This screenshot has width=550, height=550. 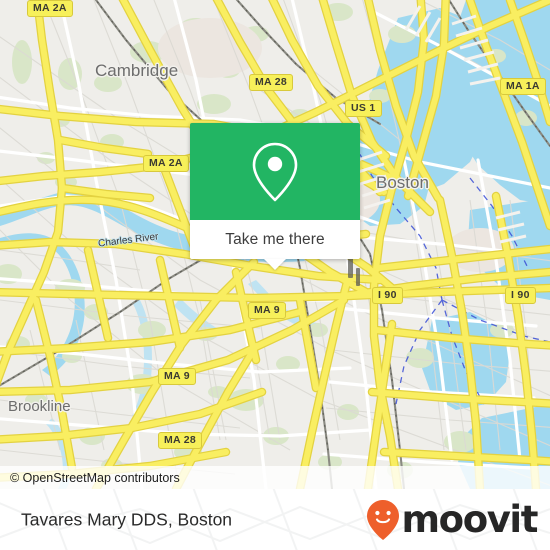 What do you see at coordinates (470, 519) in the screenshot?
I see `moovit-wordmark: moovit` at bounding box center [470, 519].